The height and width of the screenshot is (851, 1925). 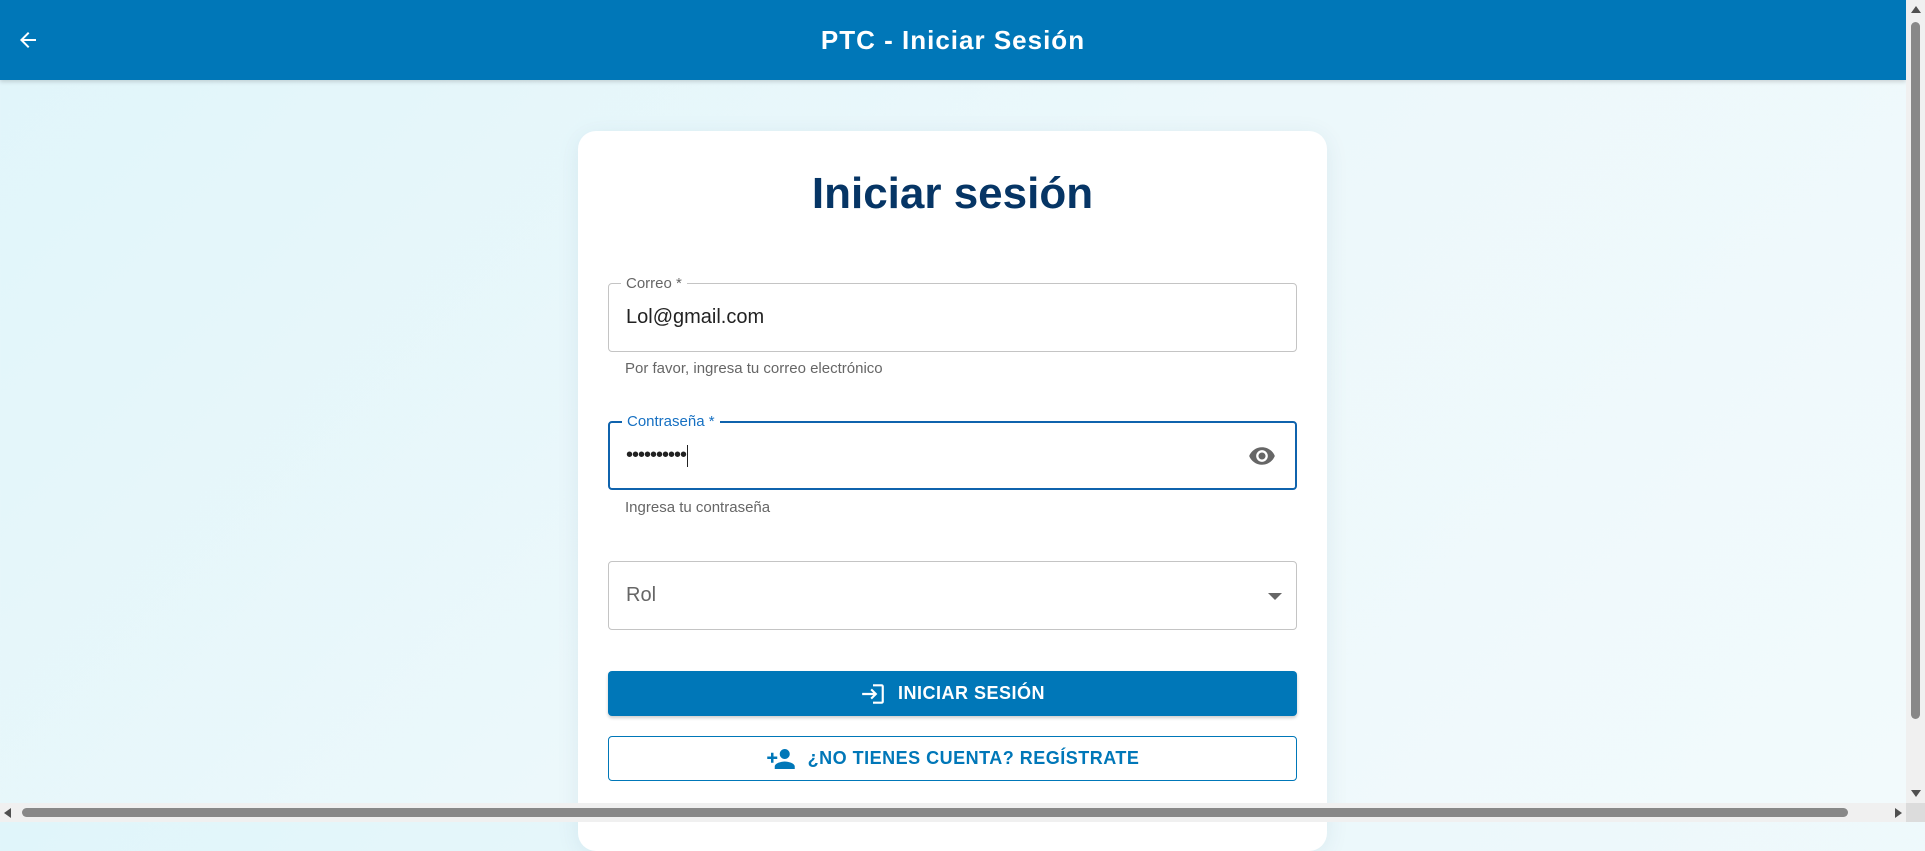 I want to click on scroll-up-arrow-icon, so click(x=1916, y=9).